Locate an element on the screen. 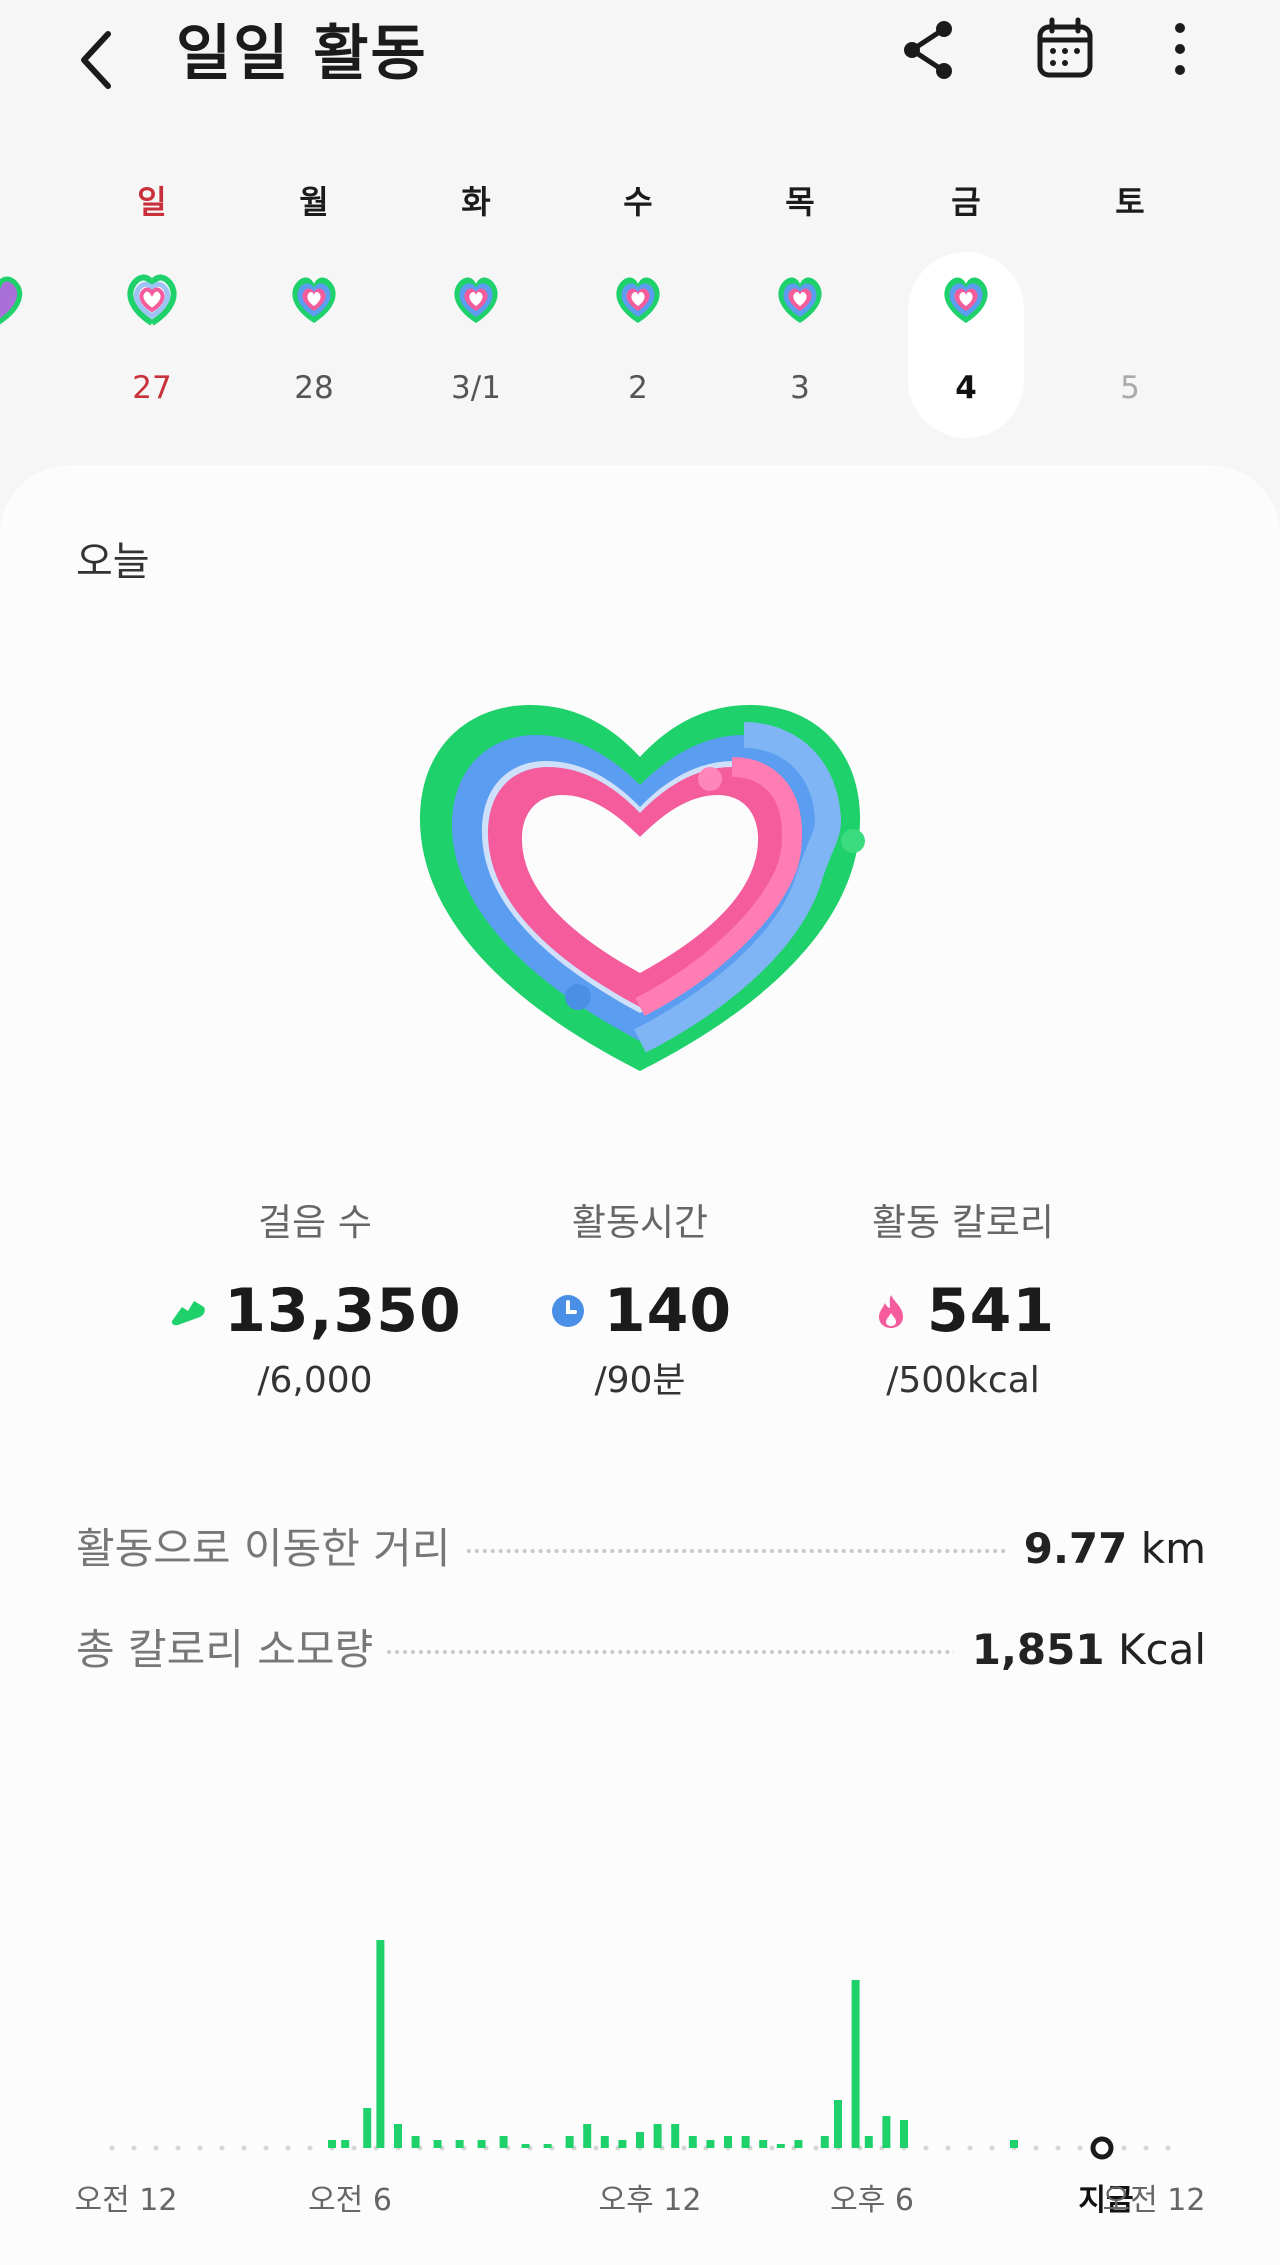 This screenshot has height=2265, width=1280. share-button is located at coordinates (929, 49).